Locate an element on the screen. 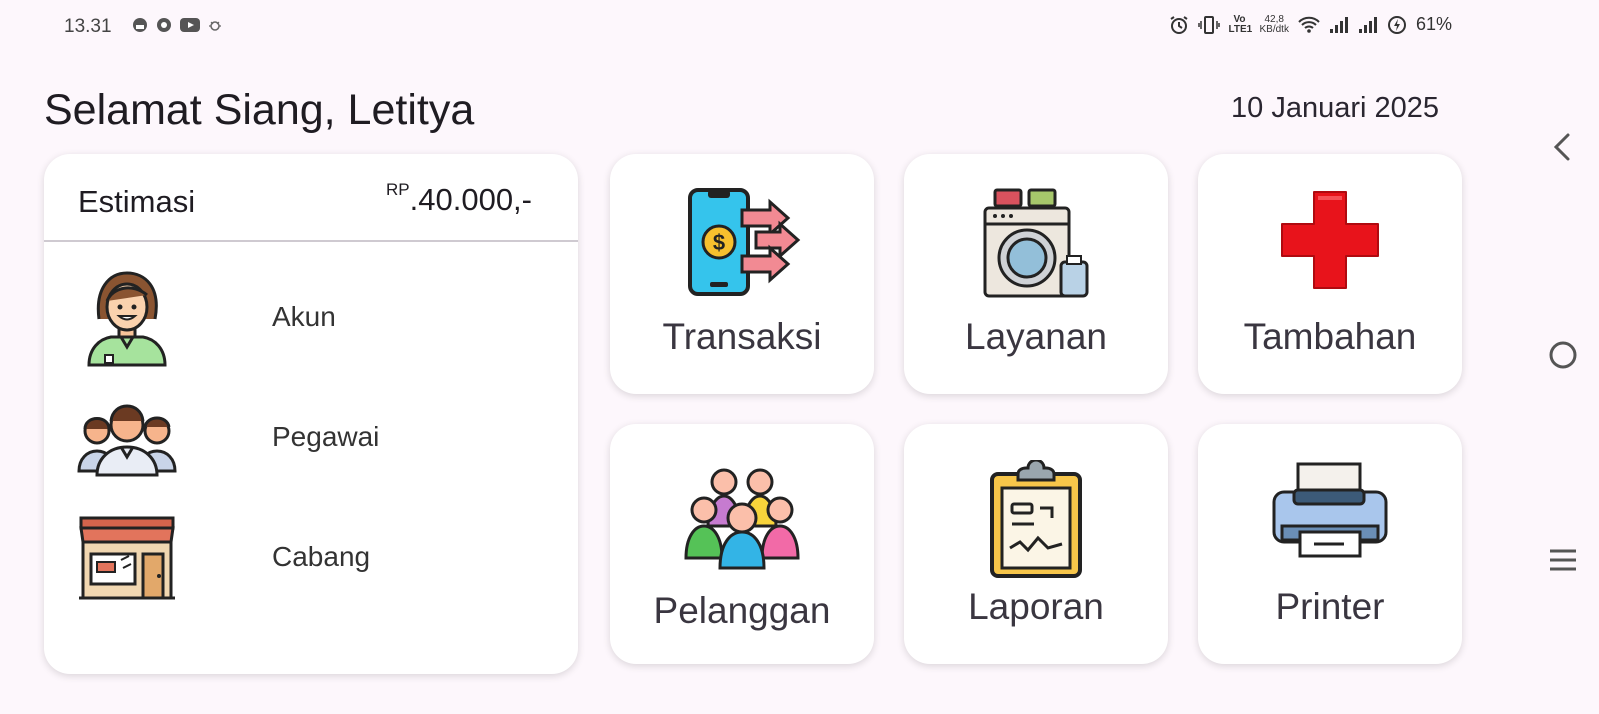  tile-label: Printer is located at coordinates (1330, 606).